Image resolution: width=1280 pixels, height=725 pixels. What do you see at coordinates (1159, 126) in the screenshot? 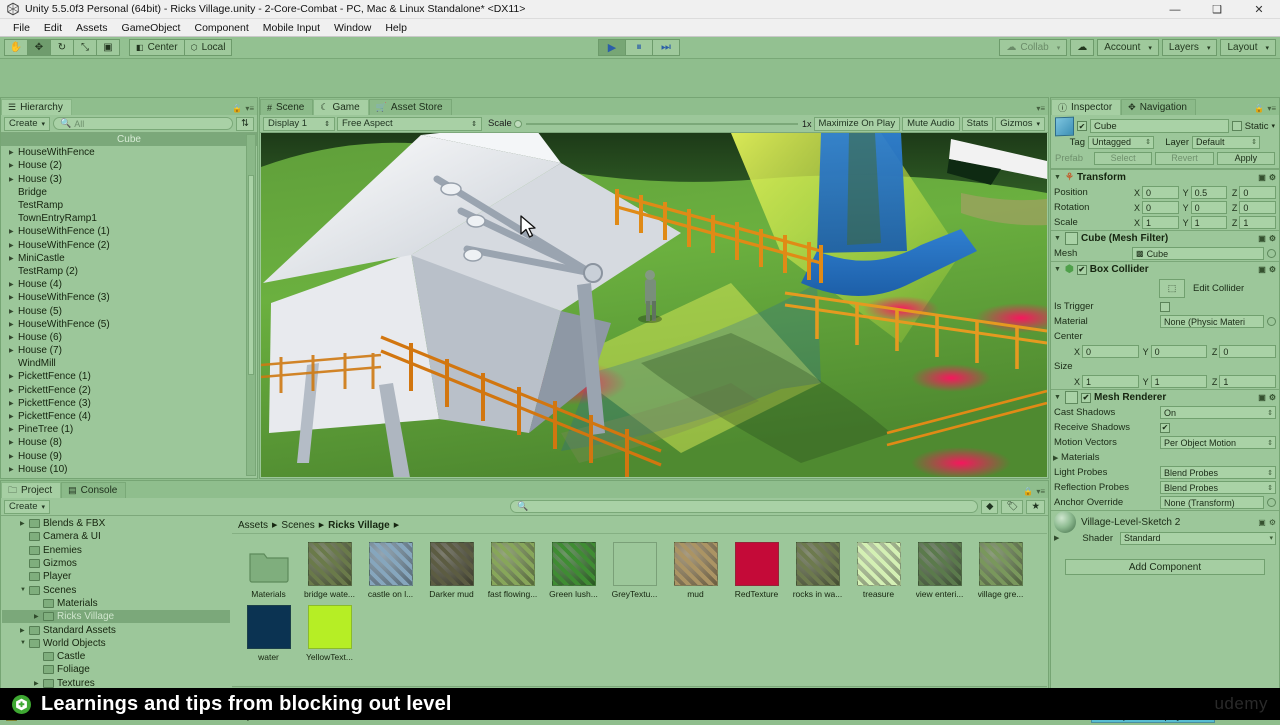
I see `object-name-field: Cube` at bounding box center [1159, 126].